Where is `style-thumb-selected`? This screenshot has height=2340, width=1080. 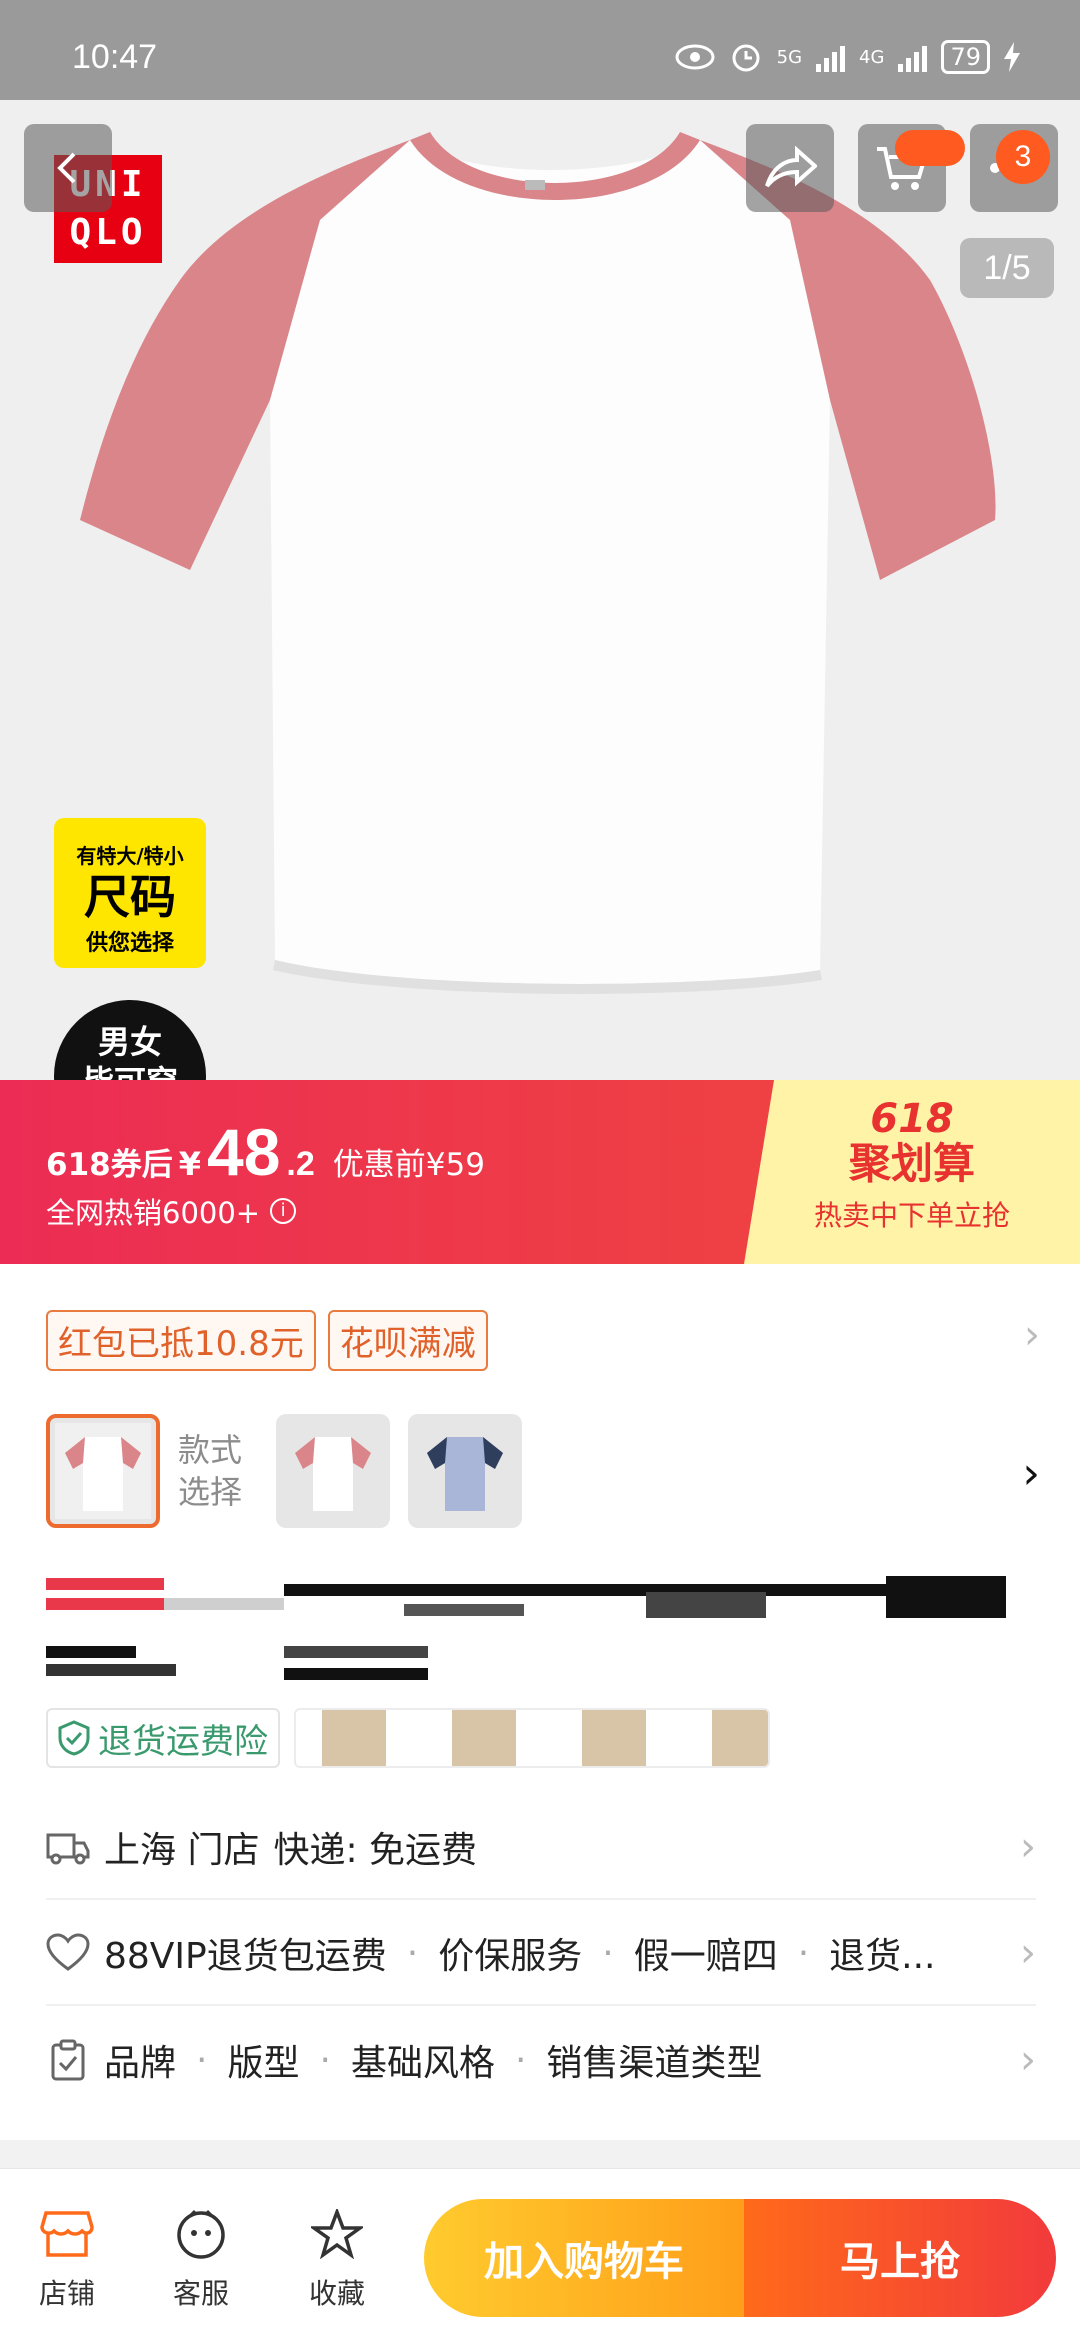
style-thumb-selected is located at coordinates (103, 1471).